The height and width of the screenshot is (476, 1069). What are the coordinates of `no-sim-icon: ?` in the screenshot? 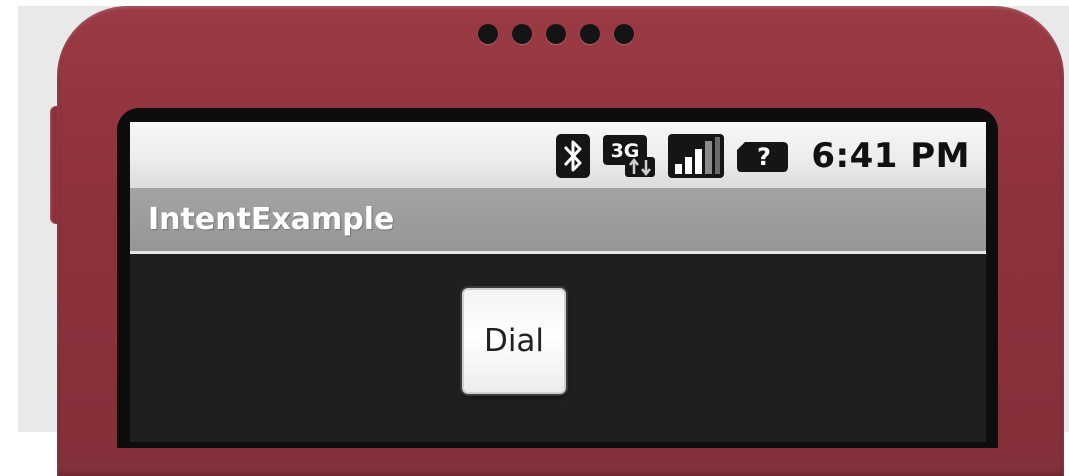 It's located at (763, 156).